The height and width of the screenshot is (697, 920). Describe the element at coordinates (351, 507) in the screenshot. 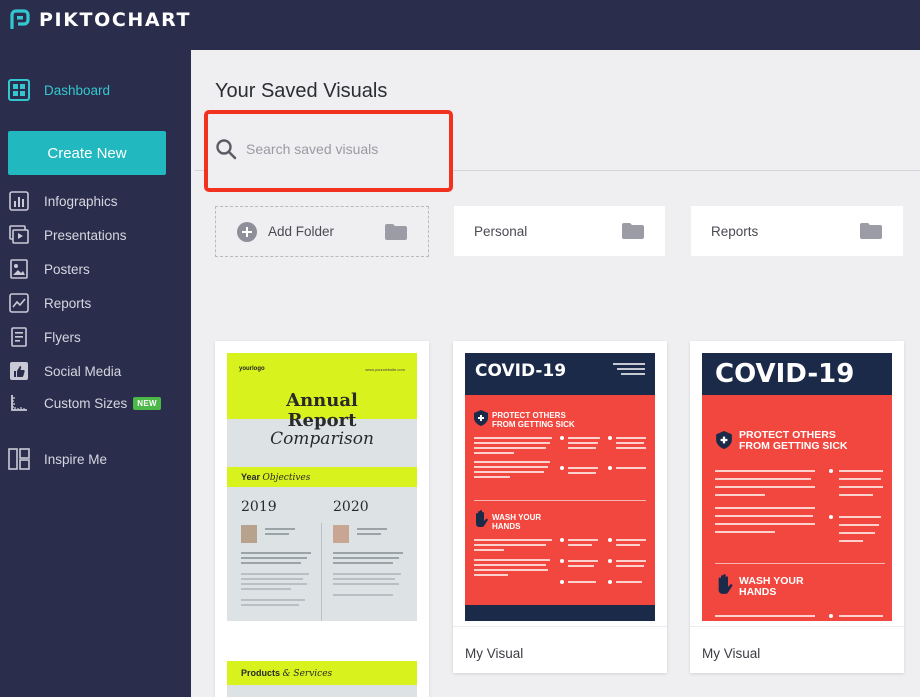

I see `thumbnail-year-b: 2020` at that location.